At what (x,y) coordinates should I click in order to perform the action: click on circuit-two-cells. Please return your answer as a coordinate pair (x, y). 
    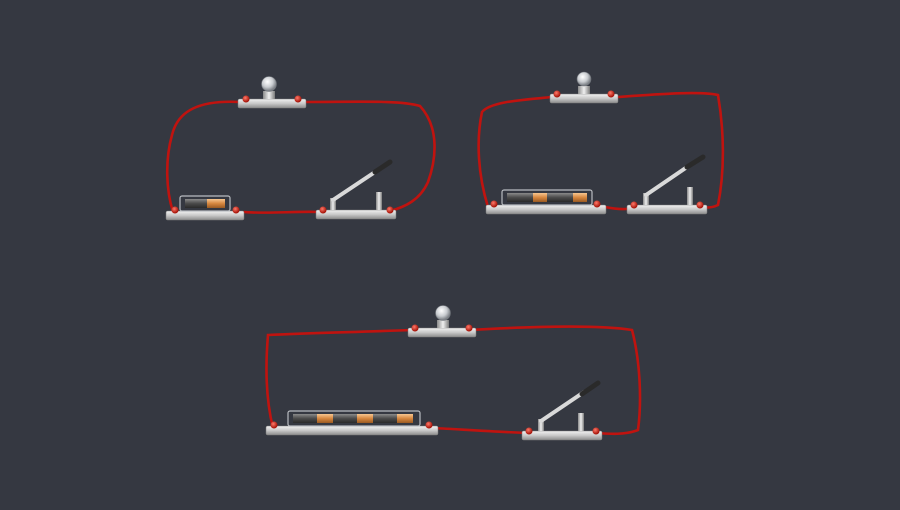
    Looking at the image, I should click on (601, 143).